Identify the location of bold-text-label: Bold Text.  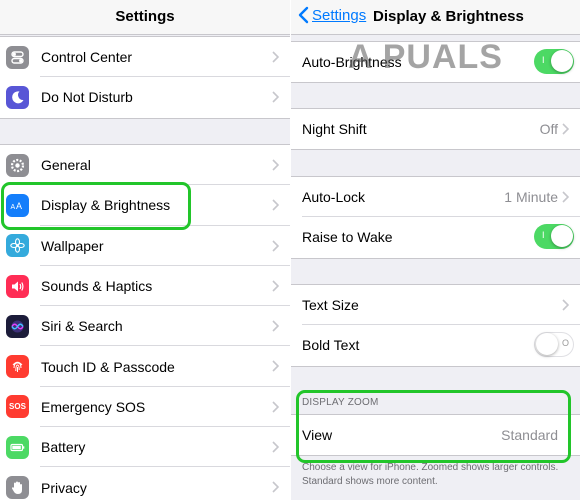
(331, 345).